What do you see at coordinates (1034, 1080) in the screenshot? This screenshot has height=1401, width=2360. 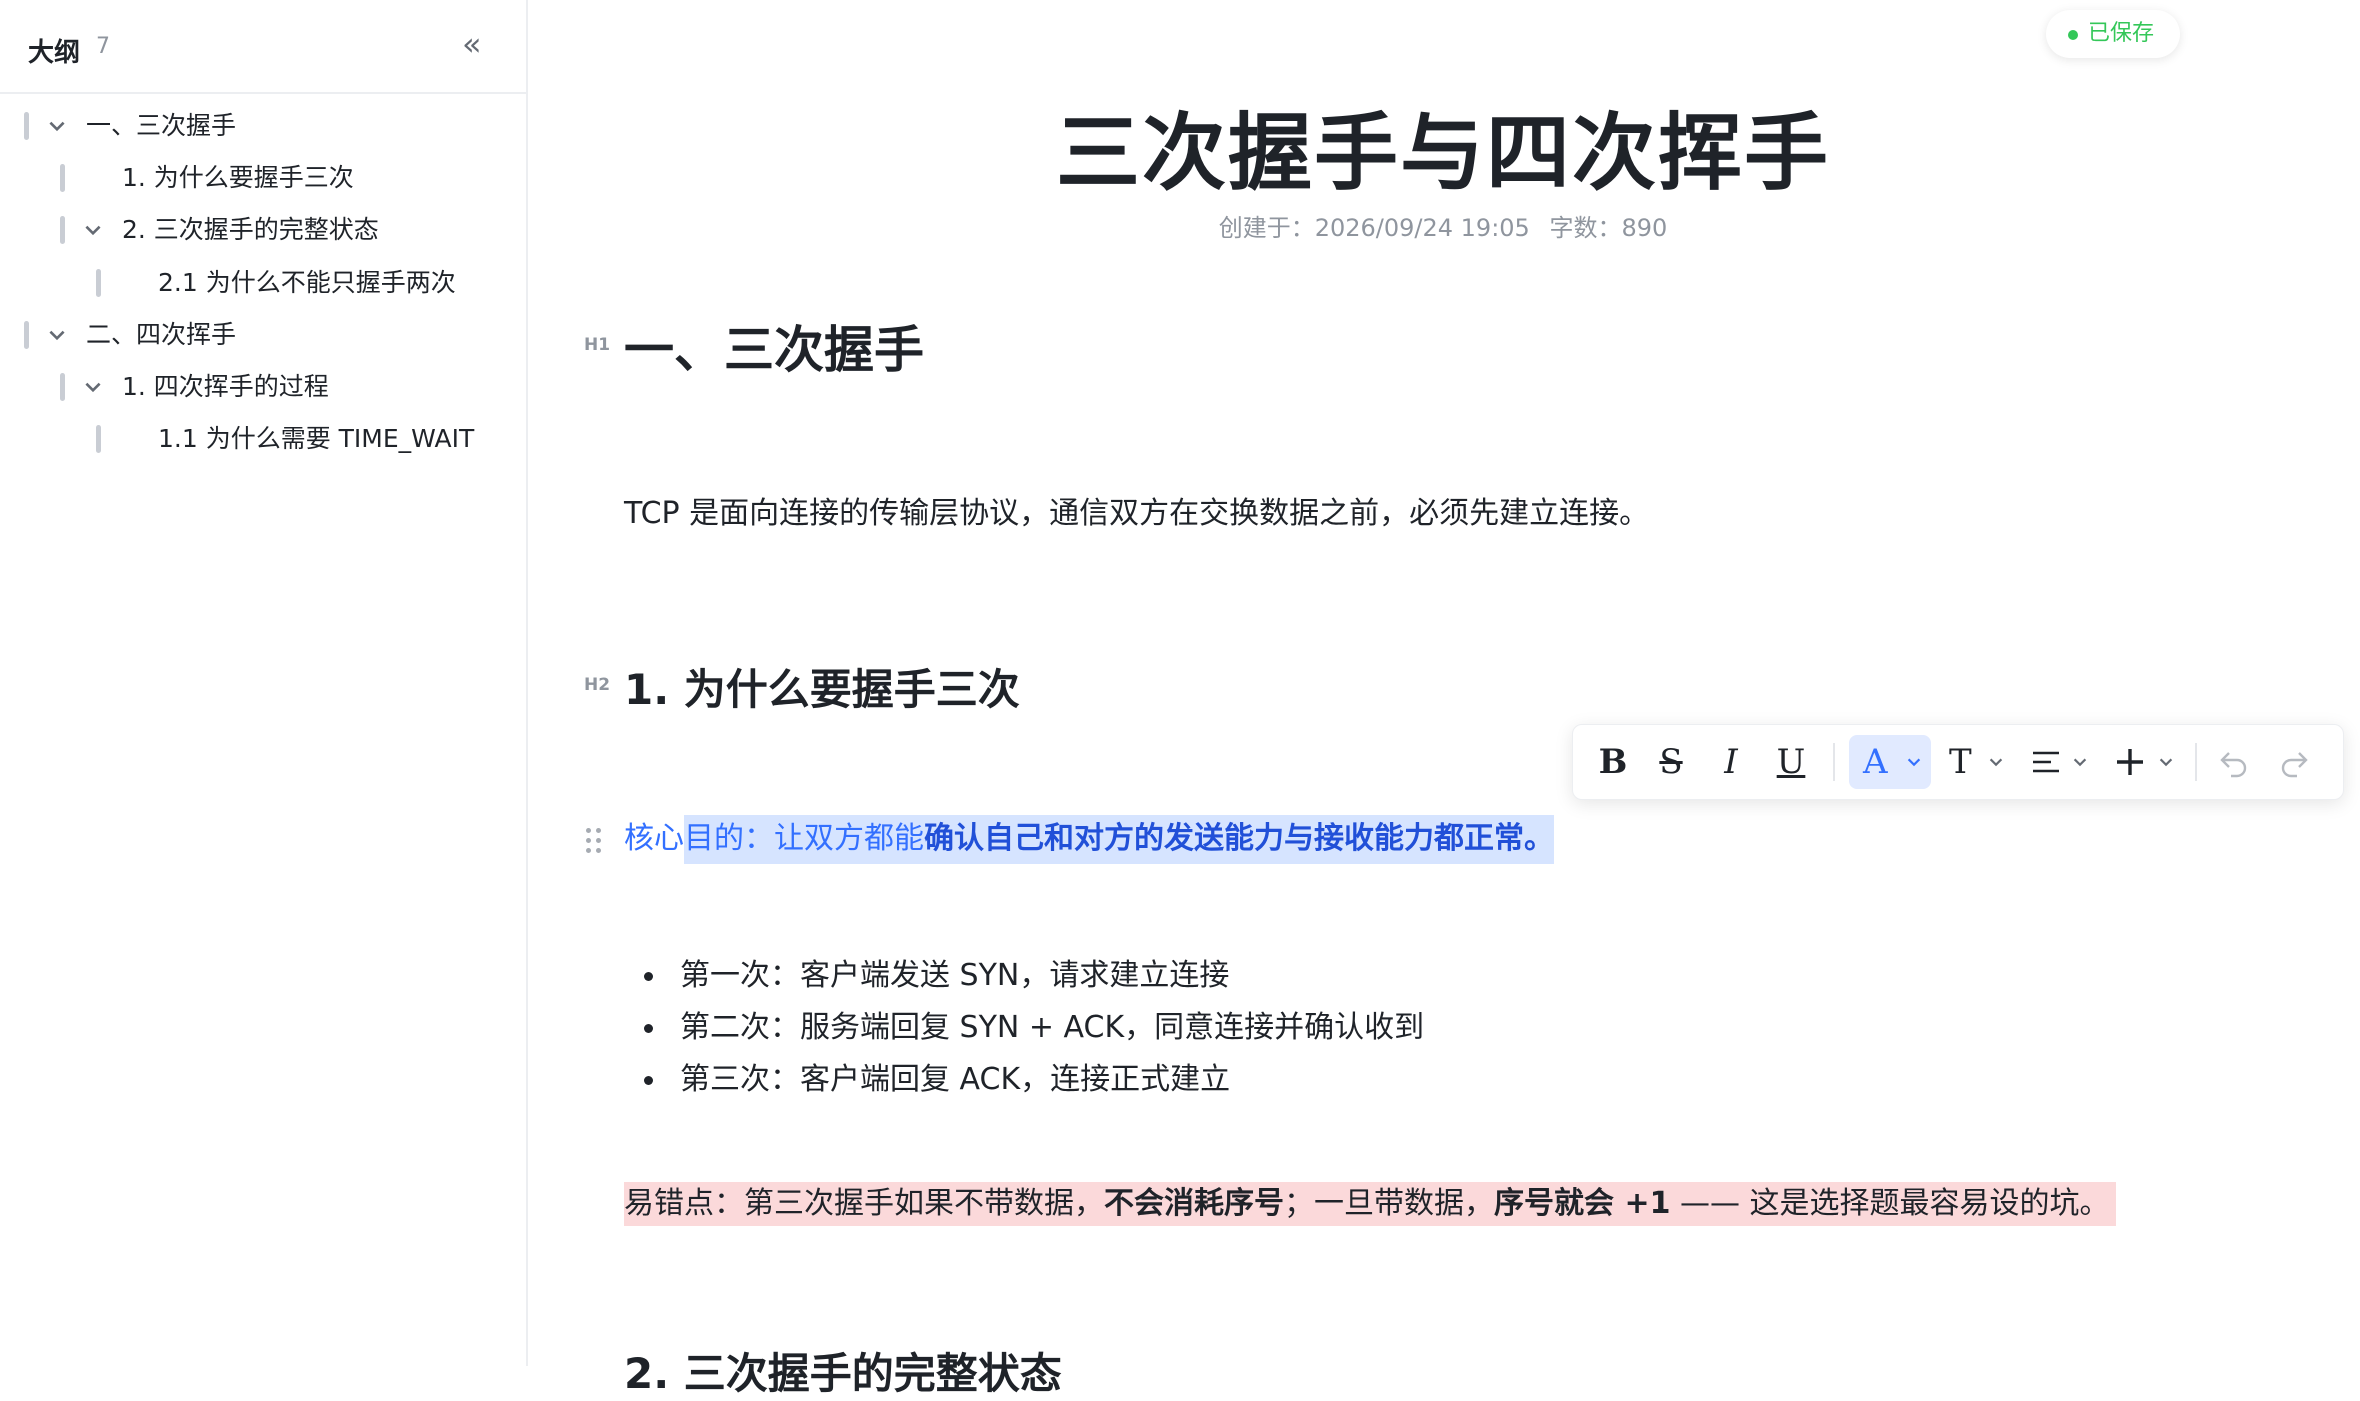 I see `list-item: 第三次：客户端回复 ACK，连接正式建立` at bounding box center [1034, 1080].